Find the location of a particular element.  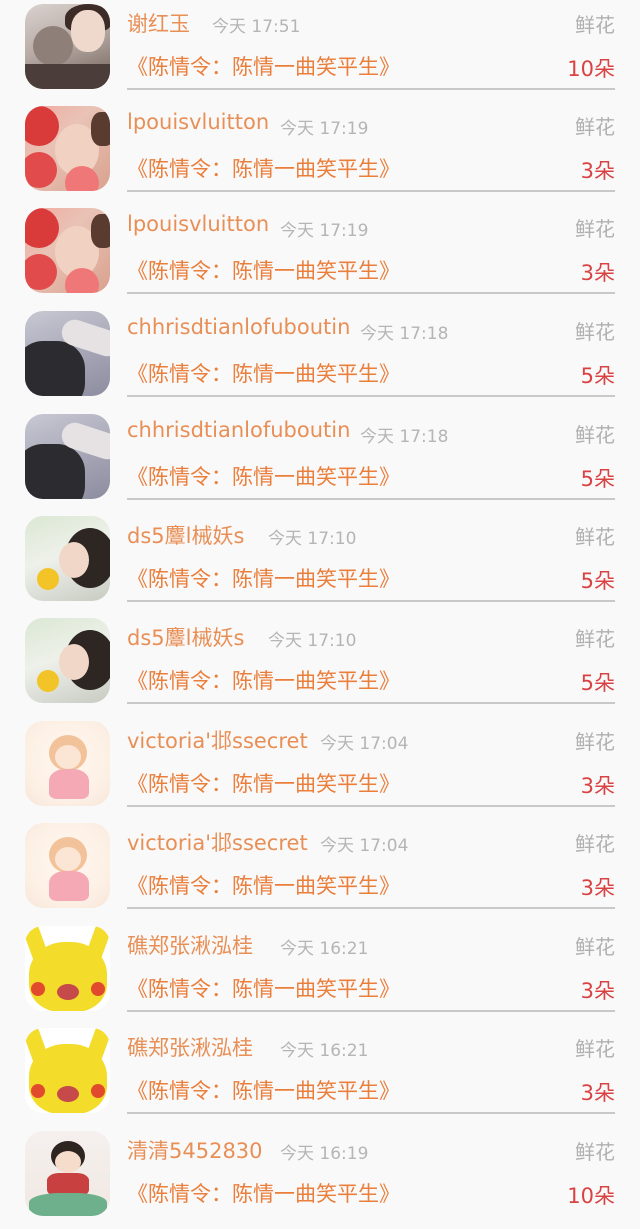

user-avatar-cartoon-icon is located at coordinates (67, 1173).